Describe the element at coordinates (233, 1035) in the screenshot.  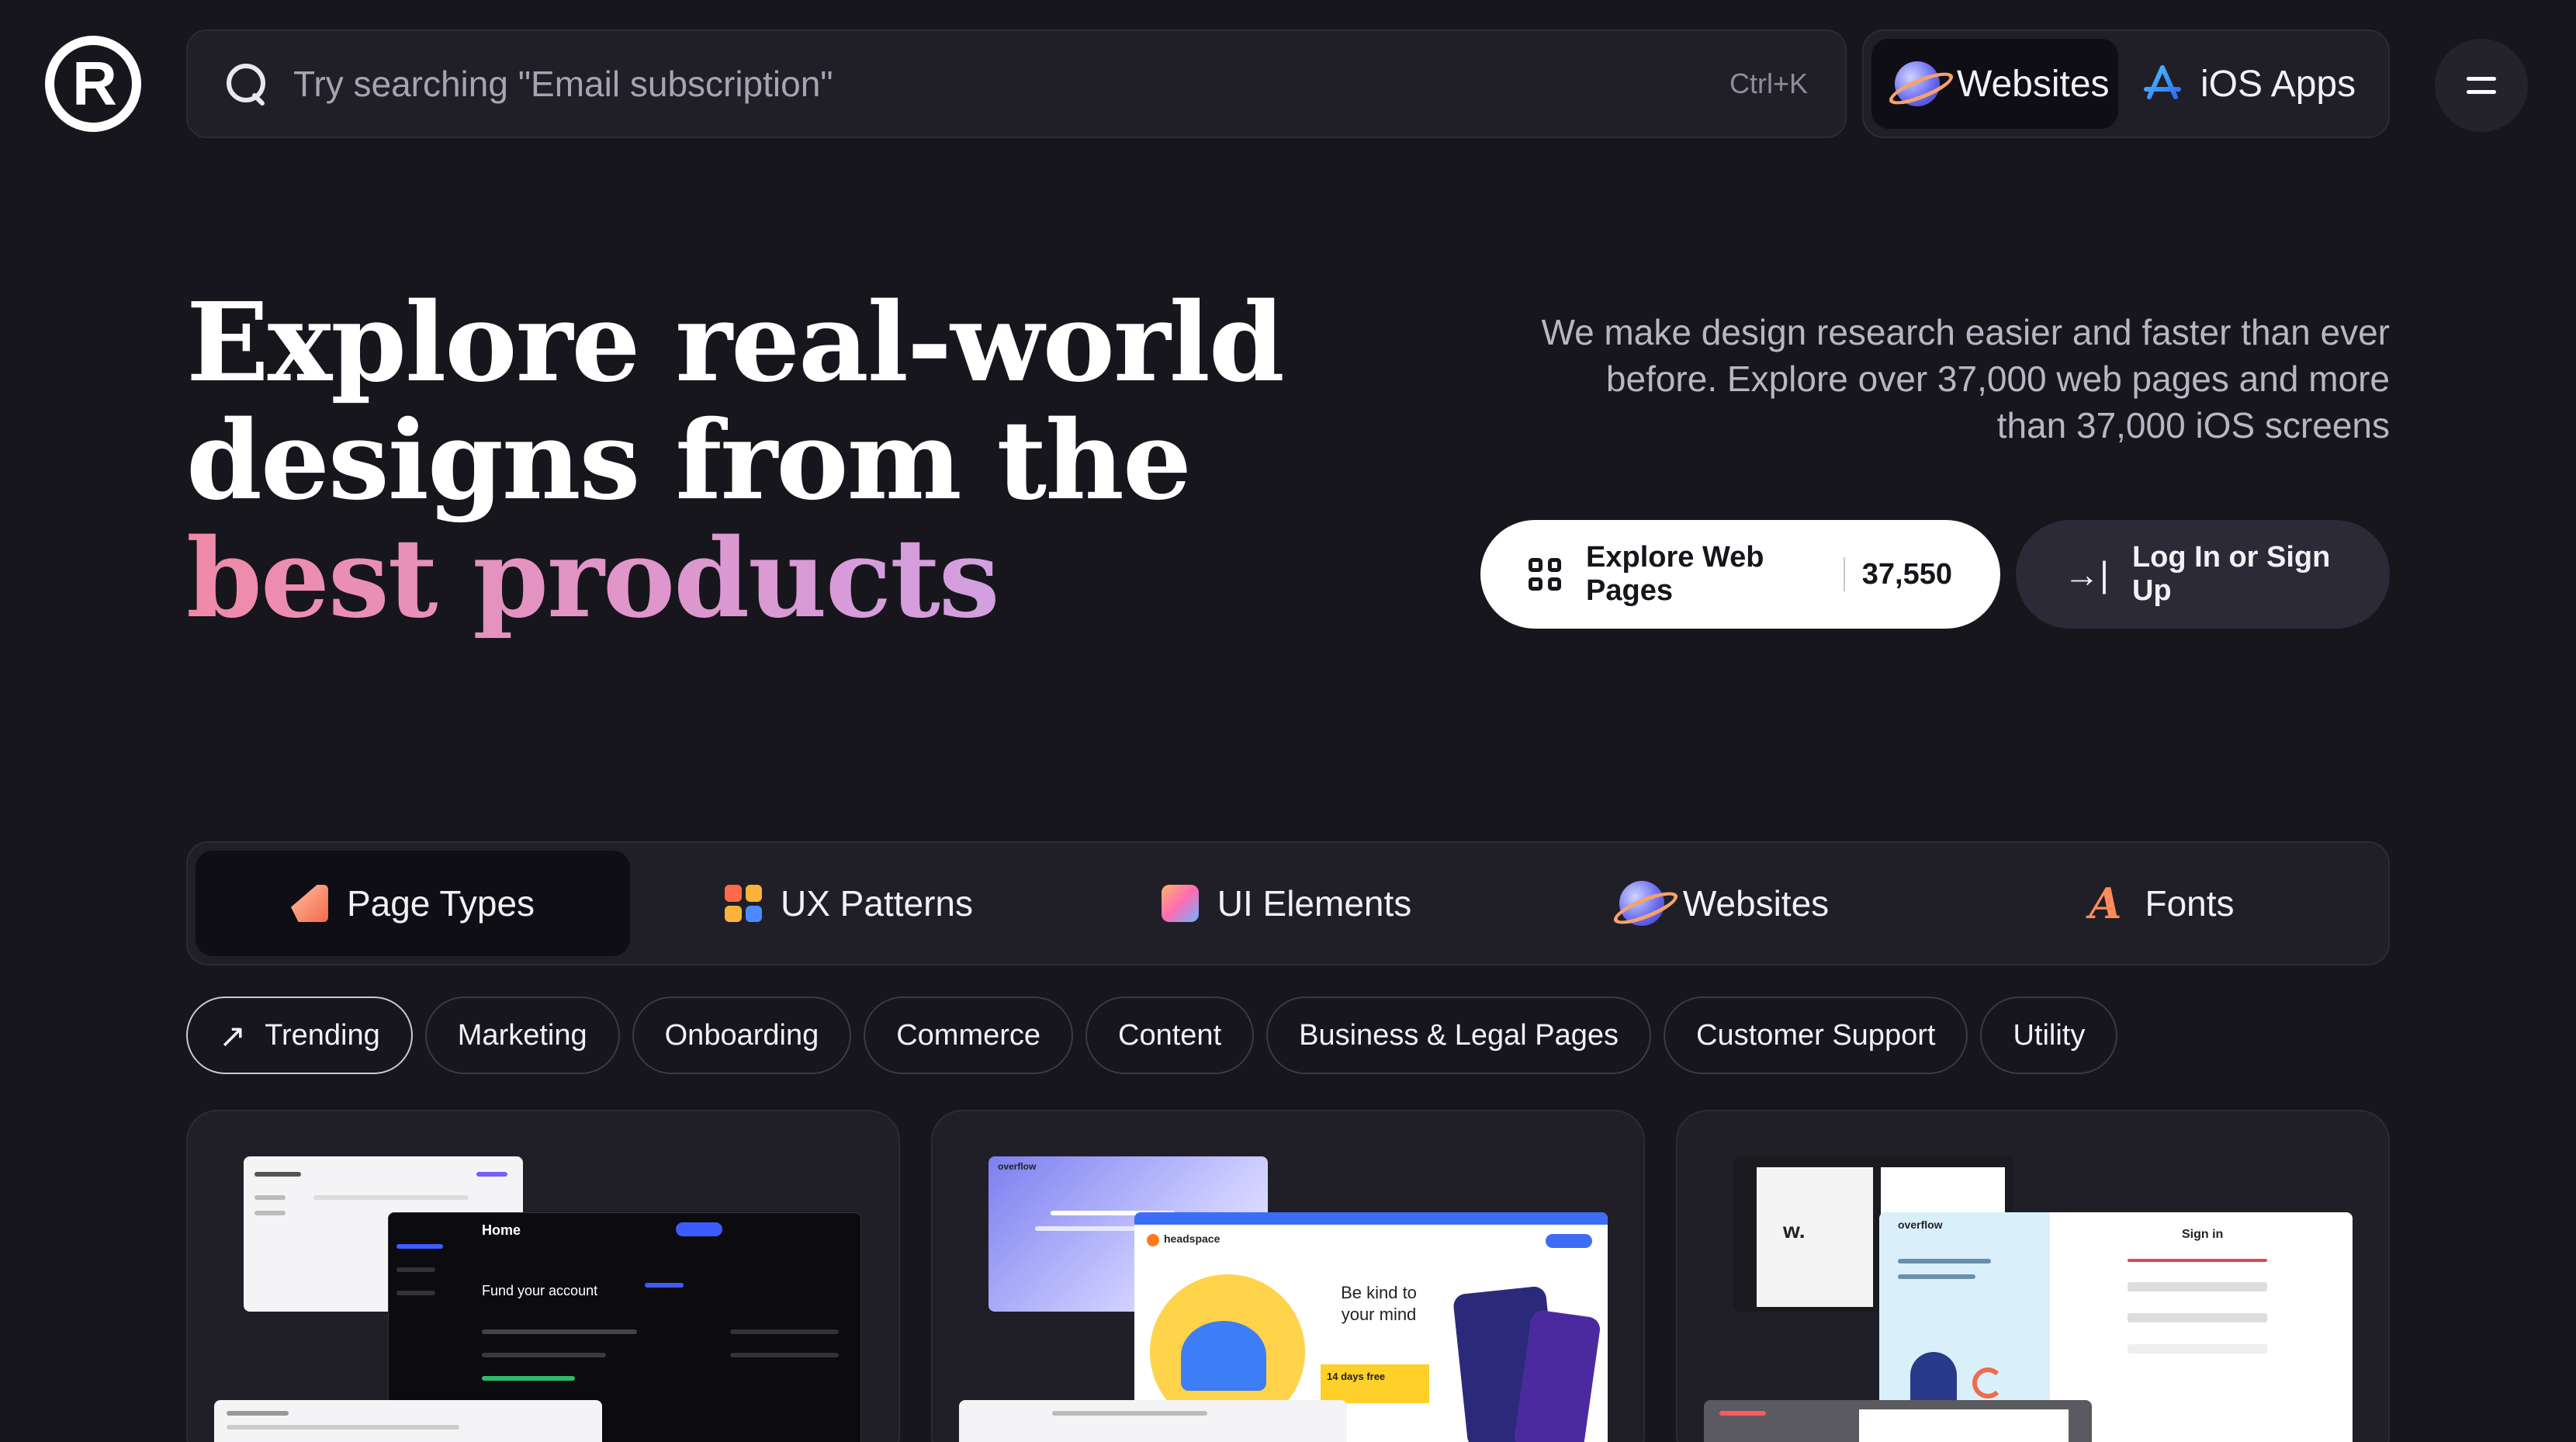
I see `arrow-up-right-icon: ↗` at that location.